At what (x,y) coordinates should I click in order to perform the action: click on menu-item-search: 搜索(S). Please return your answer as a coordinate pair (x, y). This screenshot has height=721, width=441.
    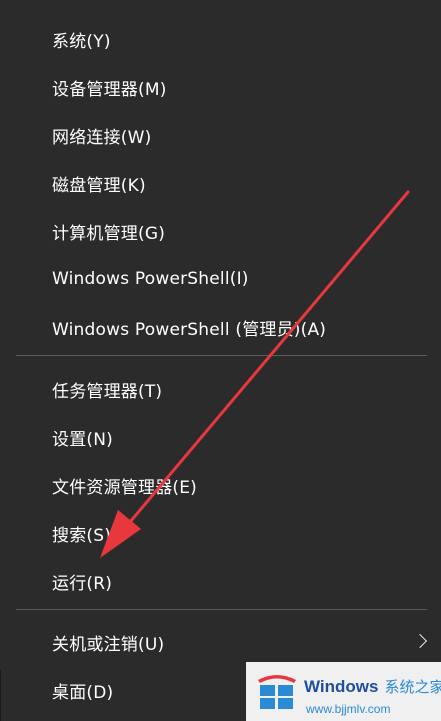
    Looking at the image, I should click on (220, 533).